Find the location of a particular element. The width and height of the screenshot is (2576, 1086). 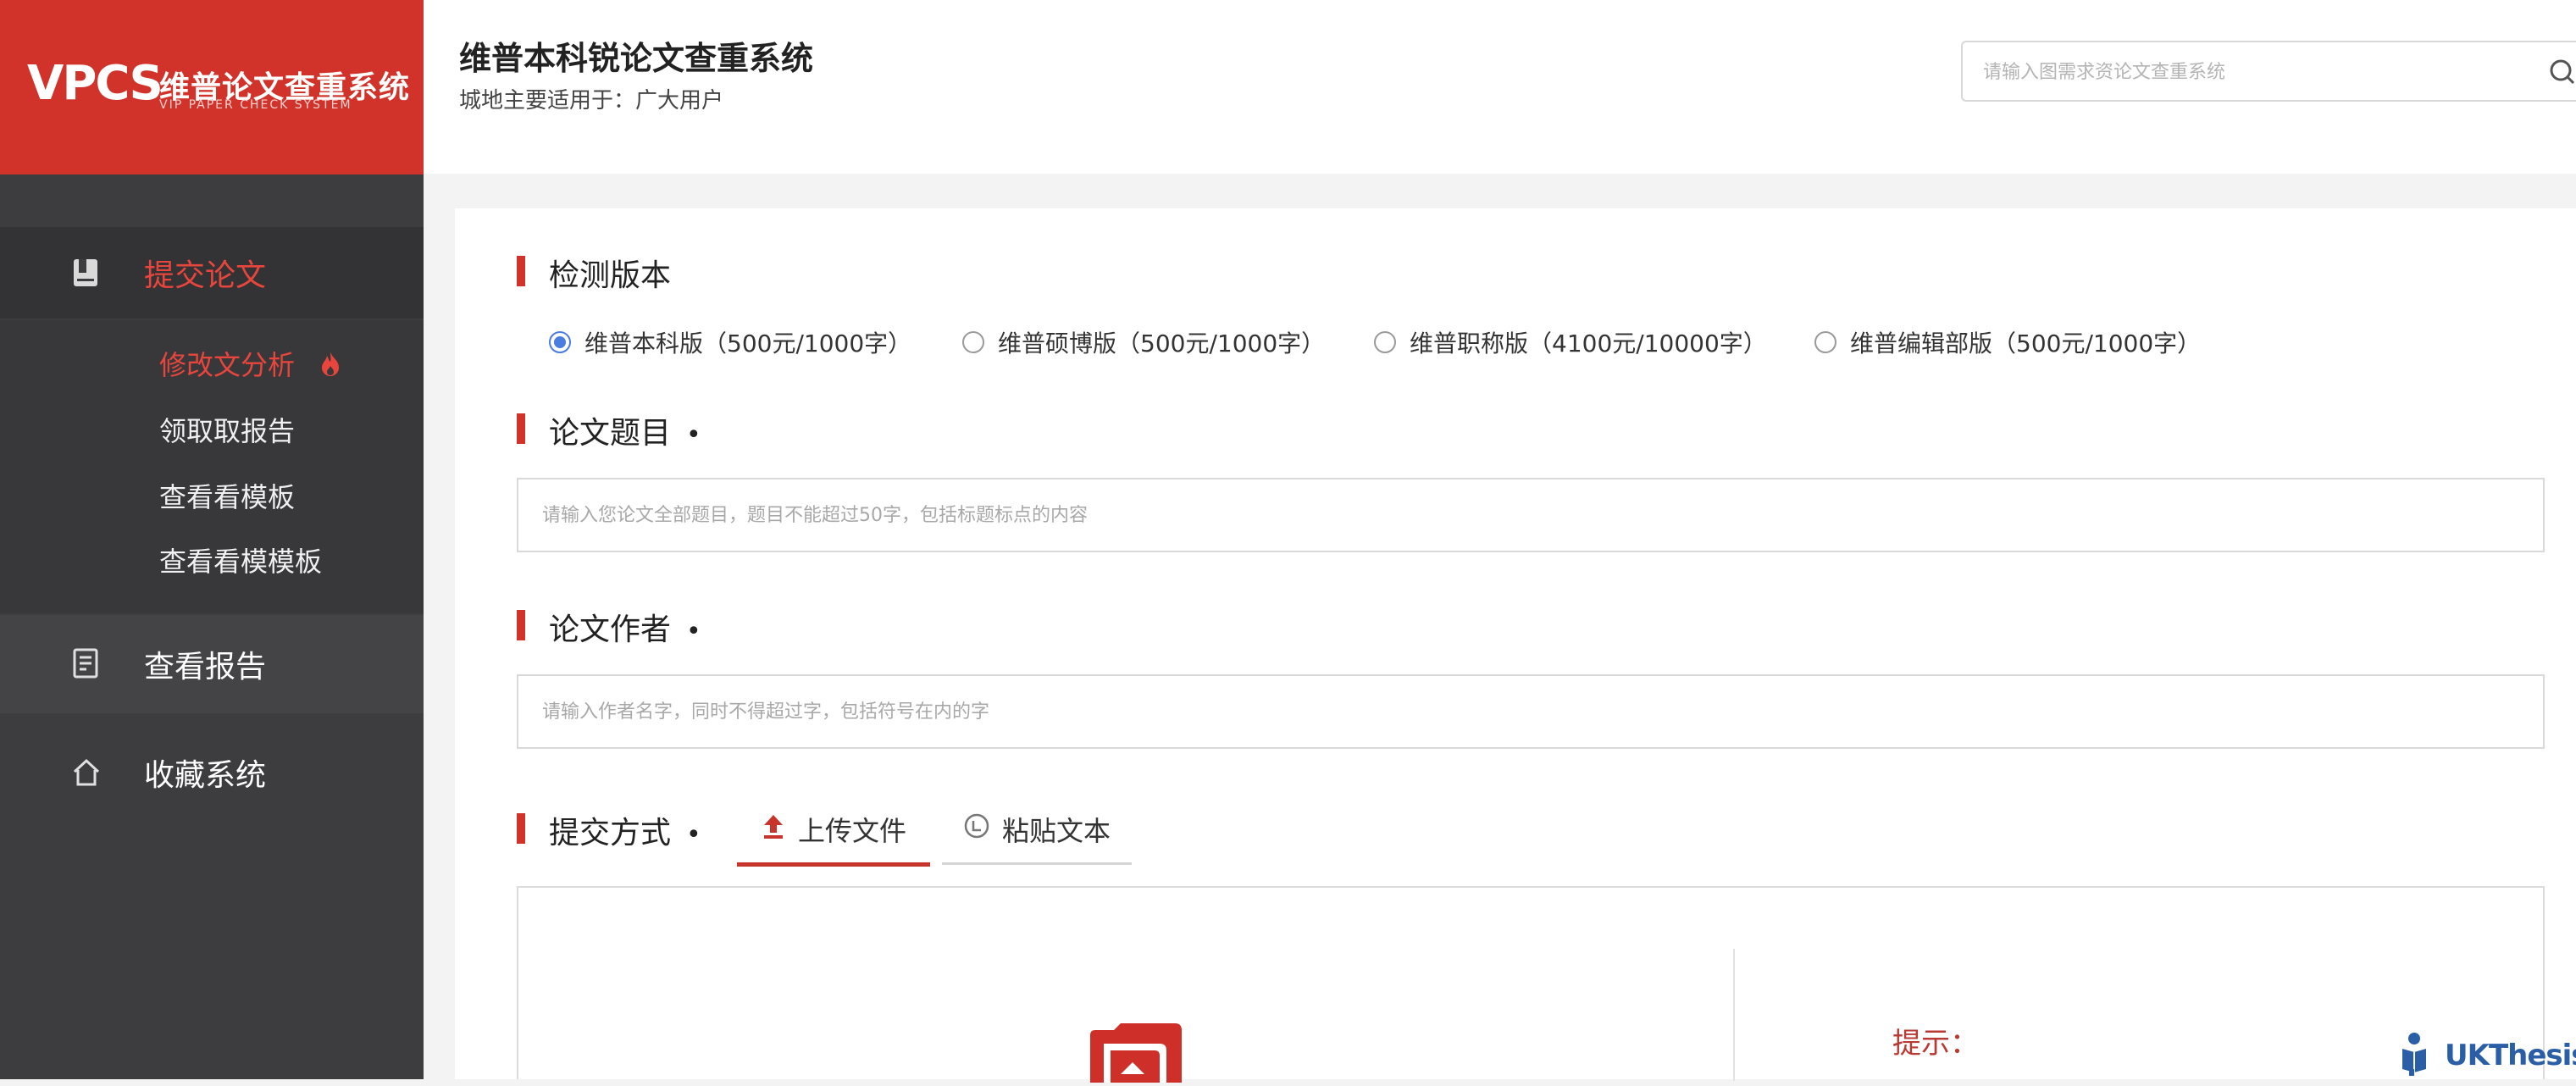

subnav-item-view-template: 查看看模板 is located at coordinates (227, 495).